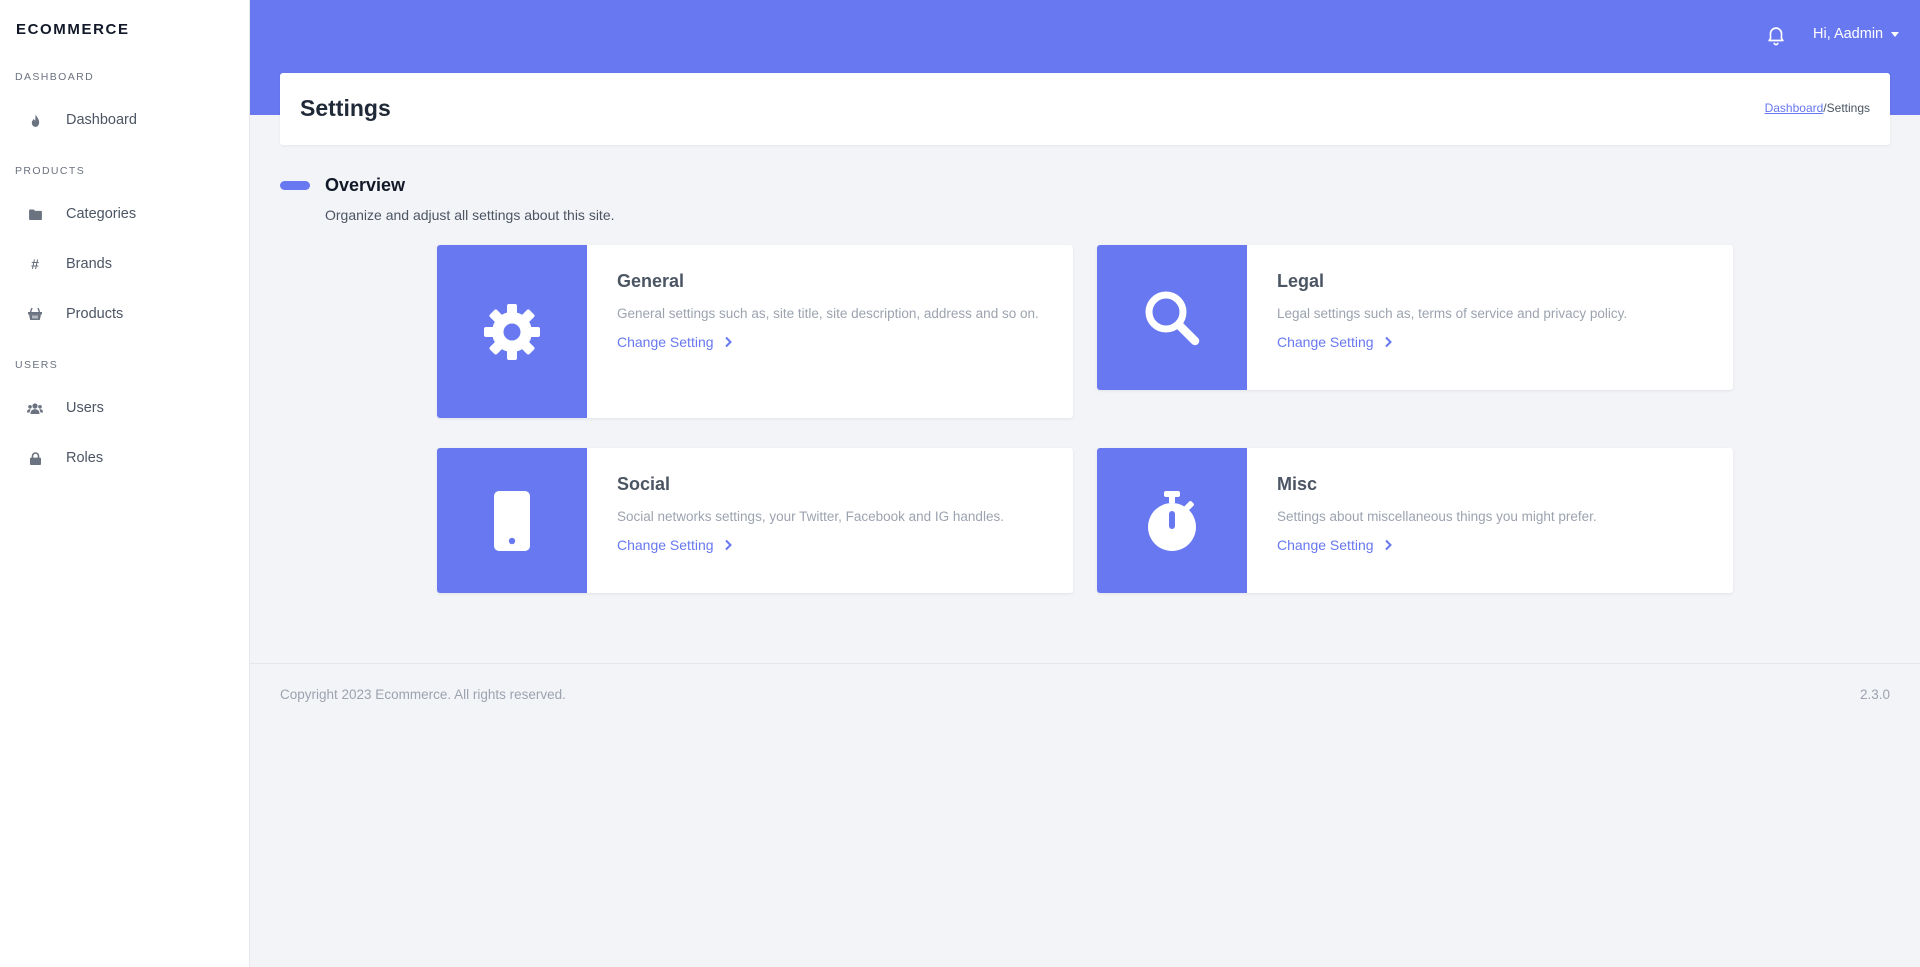 This screenshot has height=967, width=1920. I want to click on sidebar-item-label: Dashboard, so click(101, 120).